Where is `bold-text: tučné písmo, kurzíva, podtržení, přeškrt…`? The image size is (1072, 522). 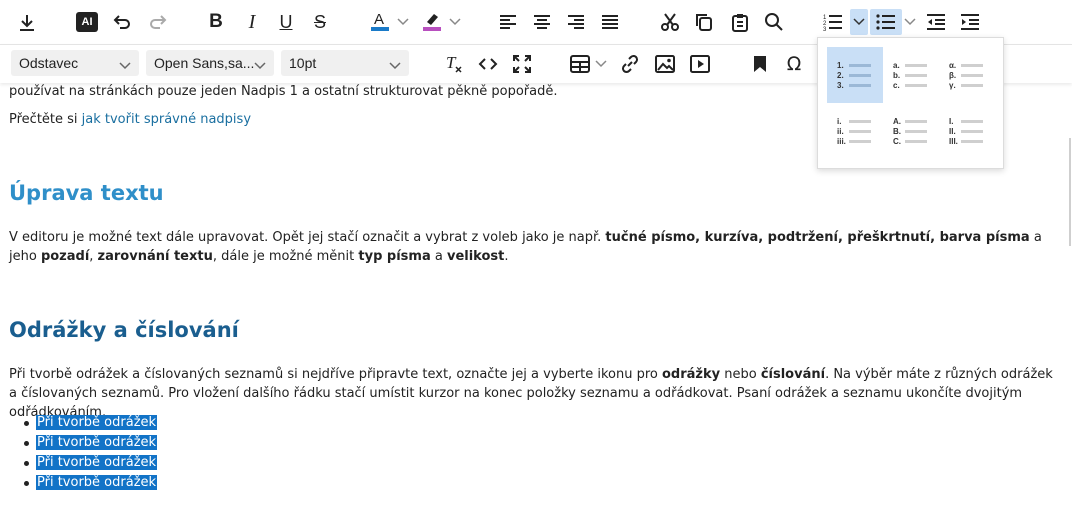 bold-text: tučné písmo, kurzíva, podtržení, přeškrt… is located at coordinates (817, 237).